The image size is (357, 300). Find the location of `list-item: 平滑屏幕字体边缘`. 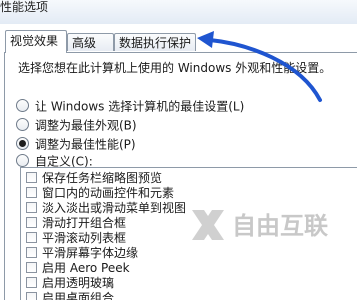

list-item: 平滑屏幕字体边缘 is located at coordinates (82, 253).